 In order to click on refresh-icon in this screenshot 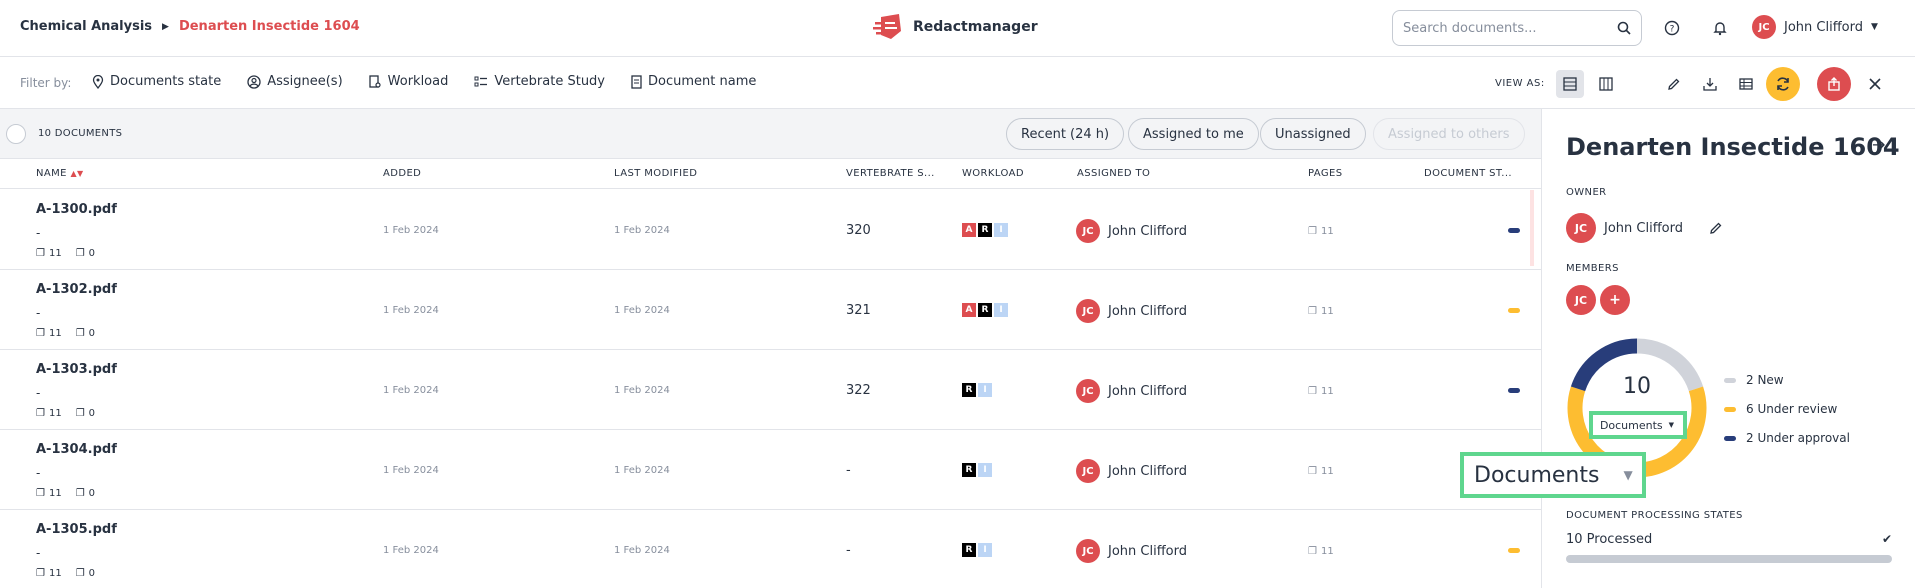, I will do `click(1783, 84)`.